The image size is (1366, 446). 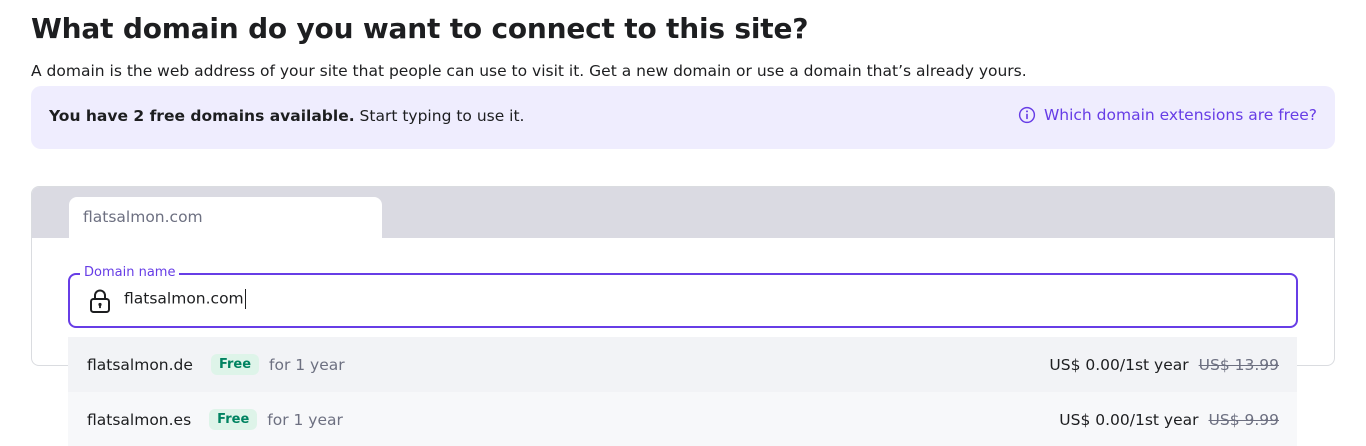 What do you see at coordinates (245, 299) in the screenshot?
I see `text-caret` at bounding box center [245, 299].